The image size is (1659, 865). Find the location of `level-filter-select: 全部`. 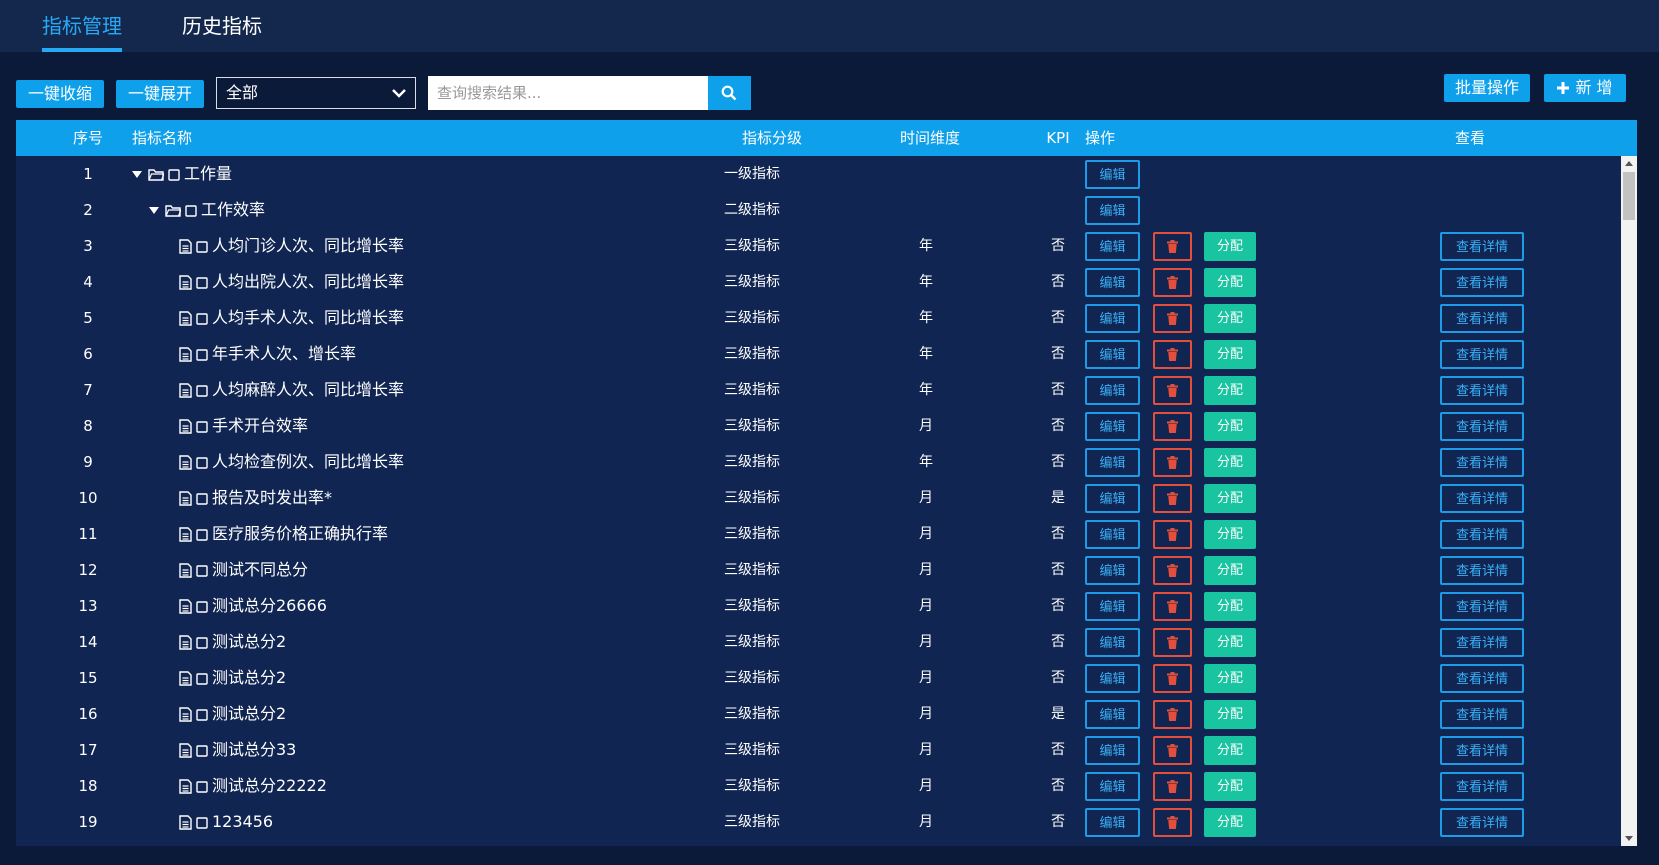

level-filter-select: 全部 is located at coordinates (316, 93).